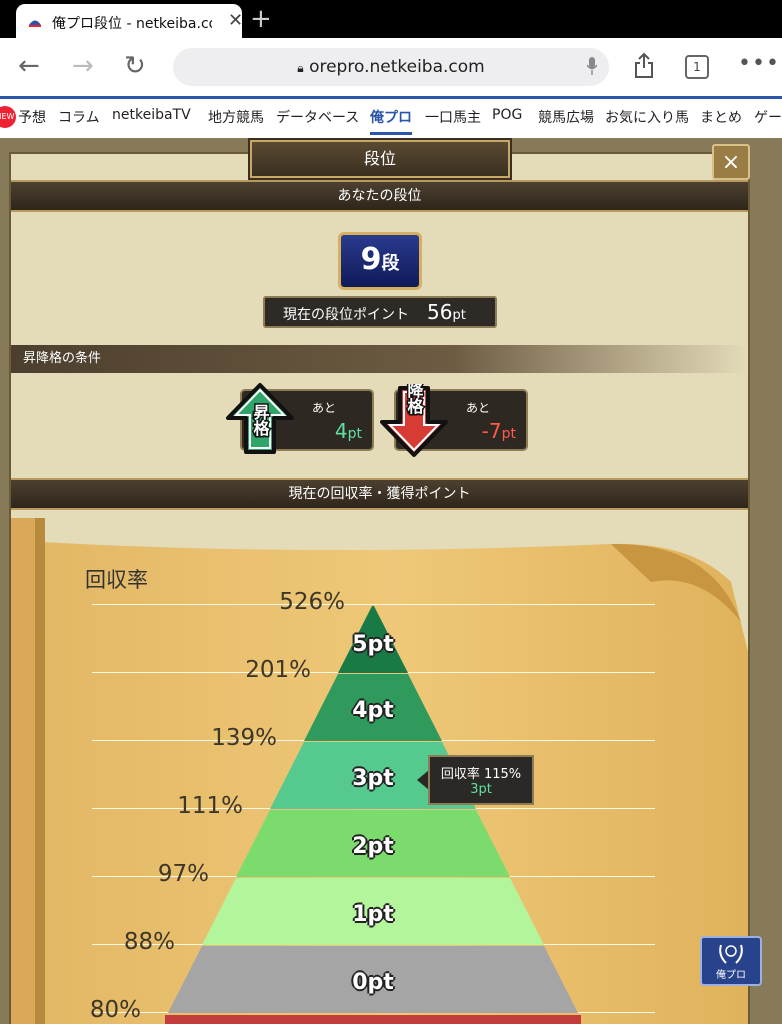 This screenshot has height=1024, width=782. I want to click on float-button-label: 俺プロ, so click(731, 975).